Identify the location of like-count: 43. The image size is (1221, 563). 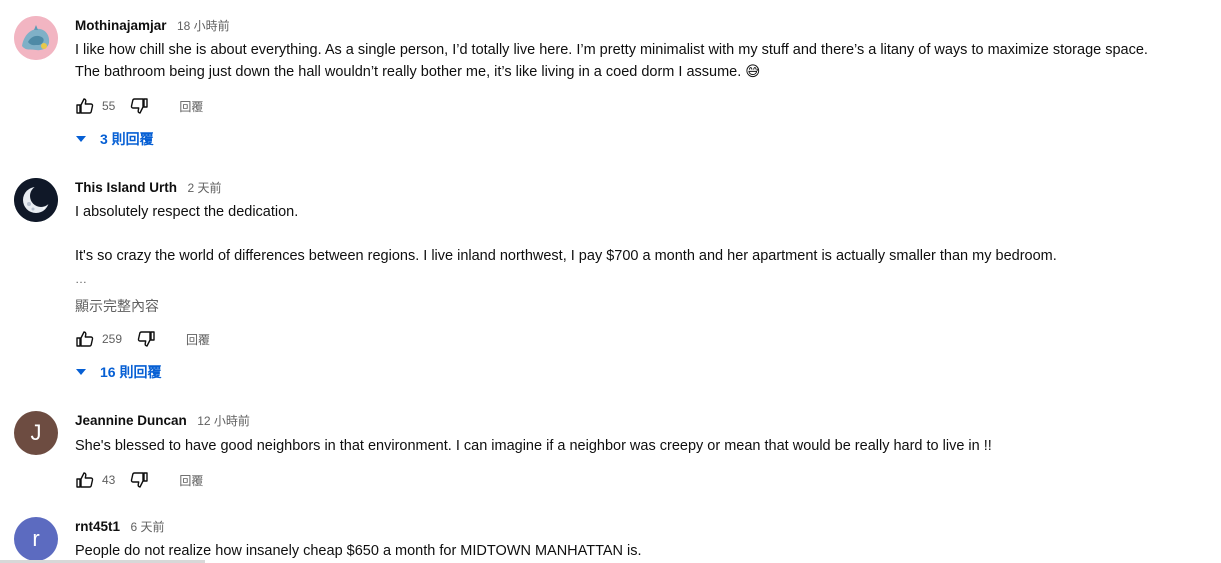
(109, 480).